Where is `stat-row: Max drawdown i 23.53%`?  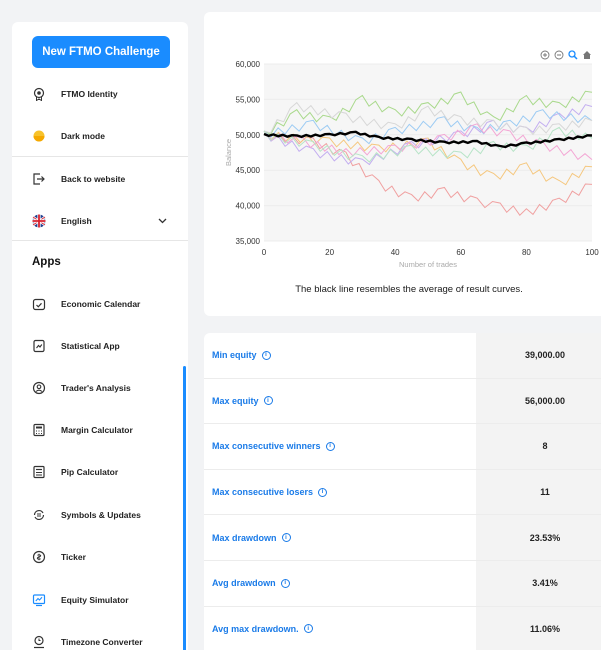
stat-row: Max drawdown i 23.53% is located at coordinates (402, 538).